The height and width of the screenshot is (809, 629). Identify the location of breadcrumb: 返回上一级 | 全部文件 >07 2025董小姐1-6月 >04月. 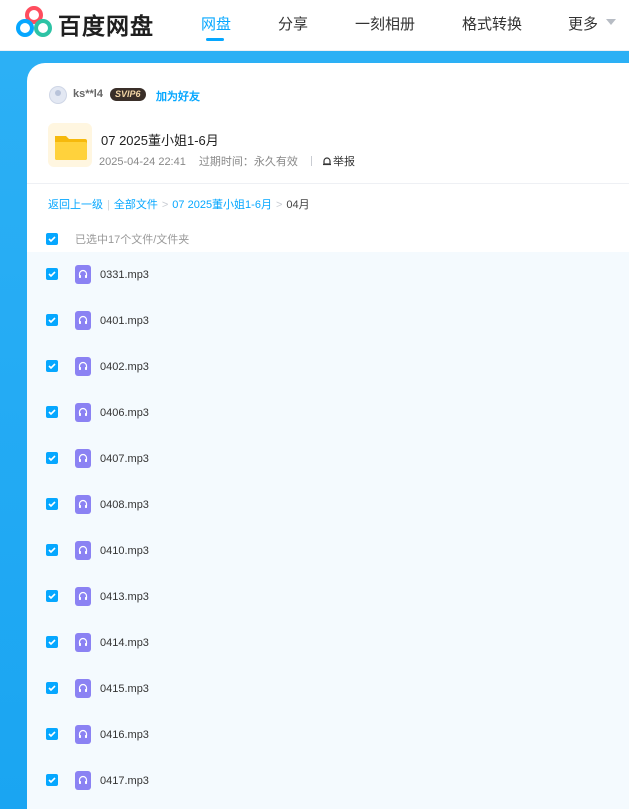
(179, 204).